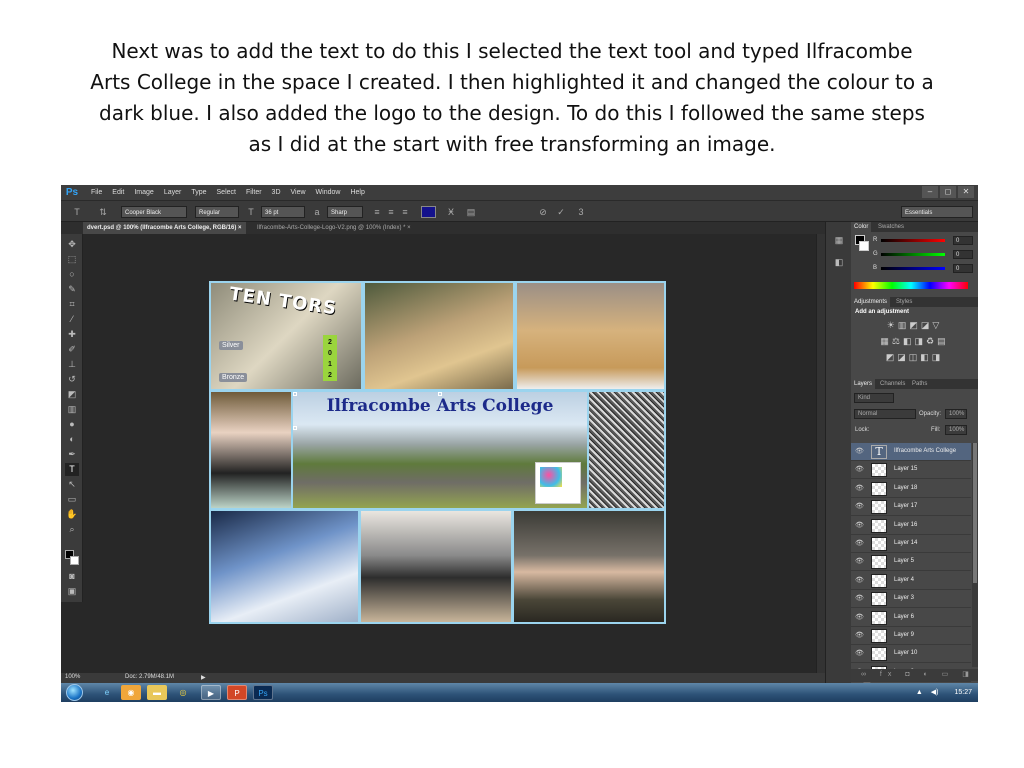 This screenshot has height=768, width=1024. Describe the element at coordinates (72, 334) in the screenshot. I see `healing-brush-tool-icon: ✚` at that location.